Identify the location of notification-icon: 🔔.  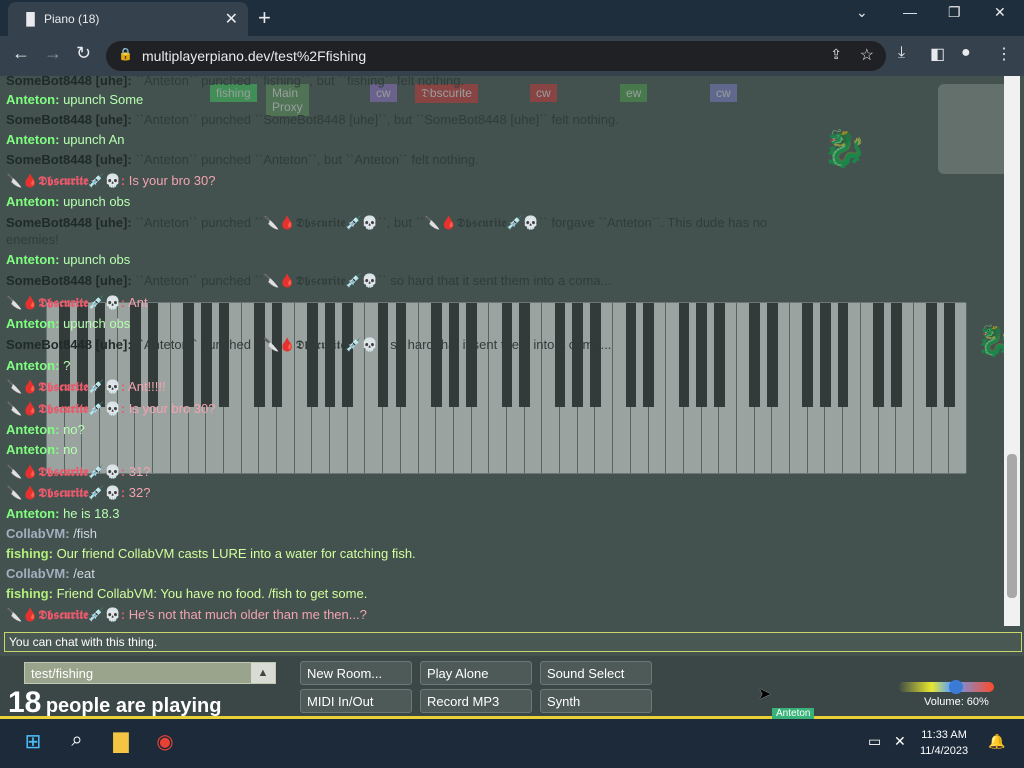
(996, 741).